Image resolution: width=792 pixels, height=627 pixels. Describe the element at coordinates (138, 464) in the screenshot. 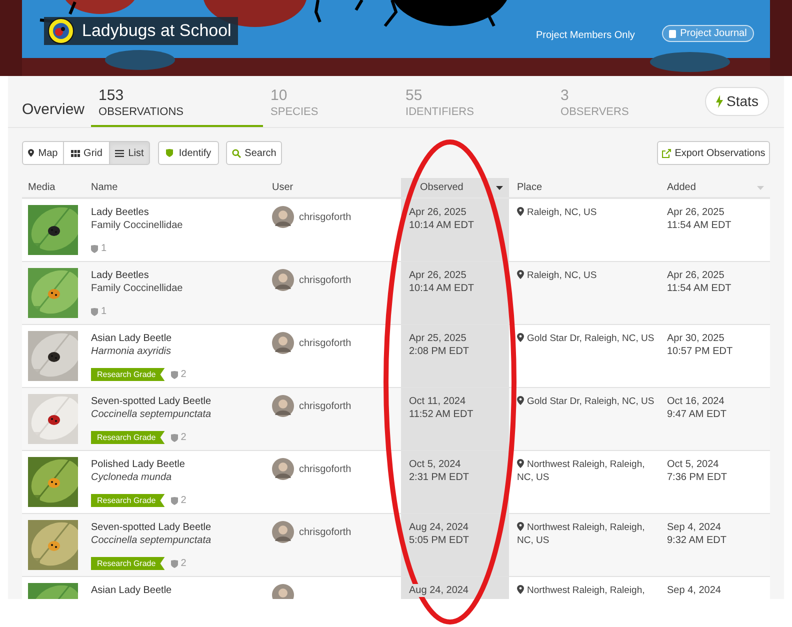

I see `common-name: Polished Lady Beetle` at that location.